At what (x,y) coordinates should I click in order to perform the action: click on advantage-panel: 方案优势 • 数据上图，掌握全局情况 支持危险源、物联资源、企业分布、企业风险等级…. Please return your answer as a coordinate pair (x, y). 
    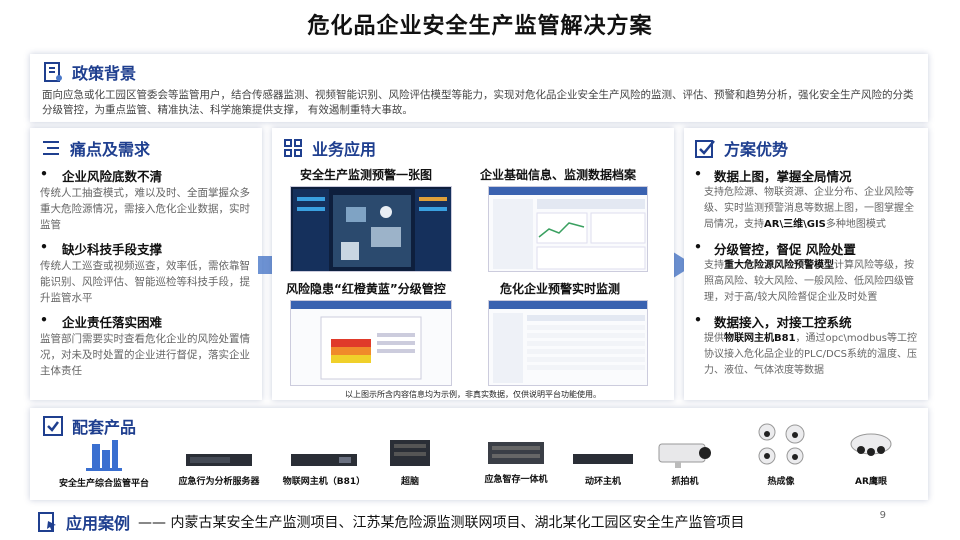
    Looking at the image, I should click on (806, 264).